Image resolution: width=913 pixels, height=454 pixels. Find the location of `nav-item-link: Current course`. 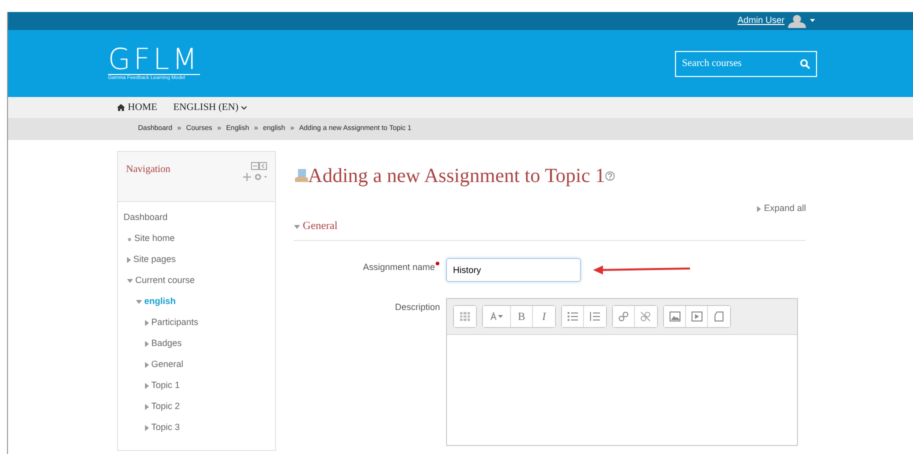

nav-item-link: Current course is located at coordinates (165, 281).